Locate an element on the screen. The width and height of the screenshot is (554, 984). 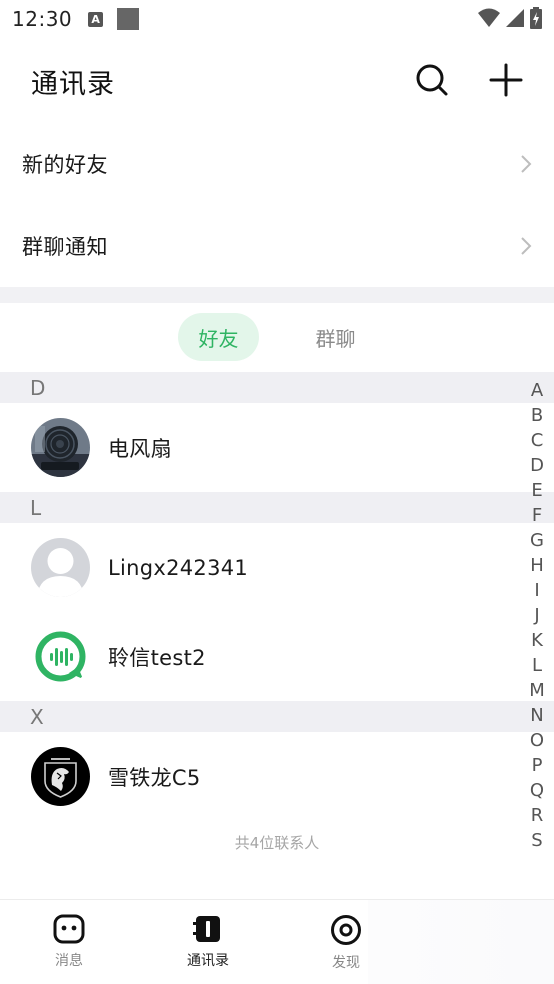
index-letter-c: C is located at coordinates (537, 440).